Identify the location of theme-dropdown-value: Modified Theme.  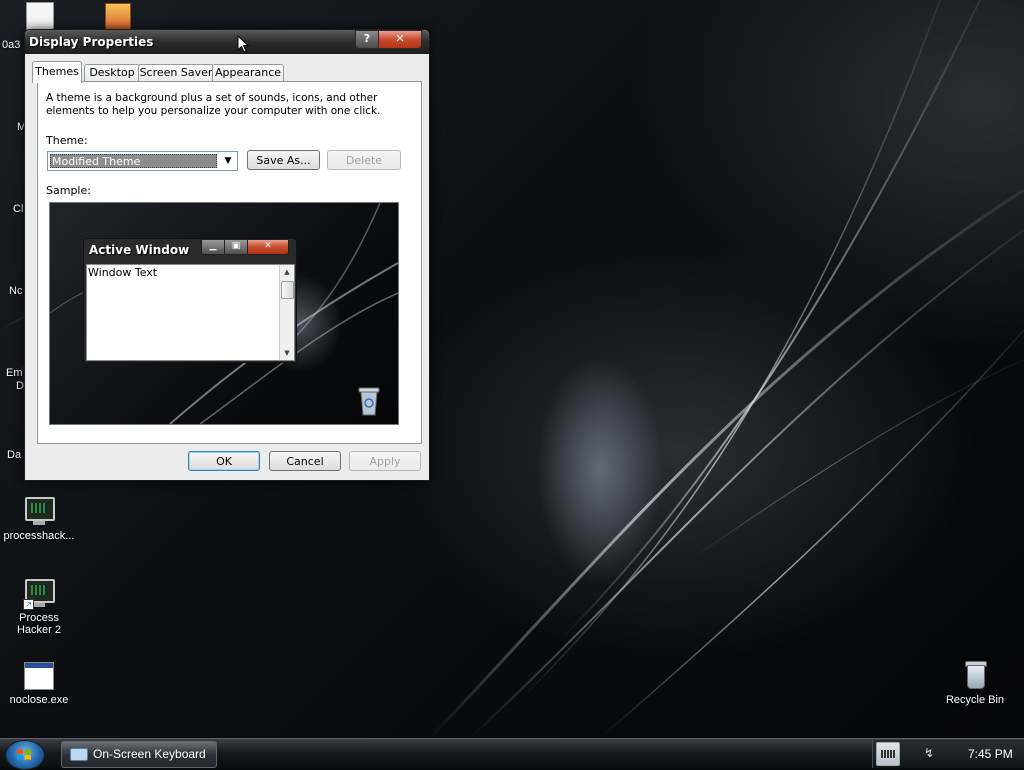
(133, 161).